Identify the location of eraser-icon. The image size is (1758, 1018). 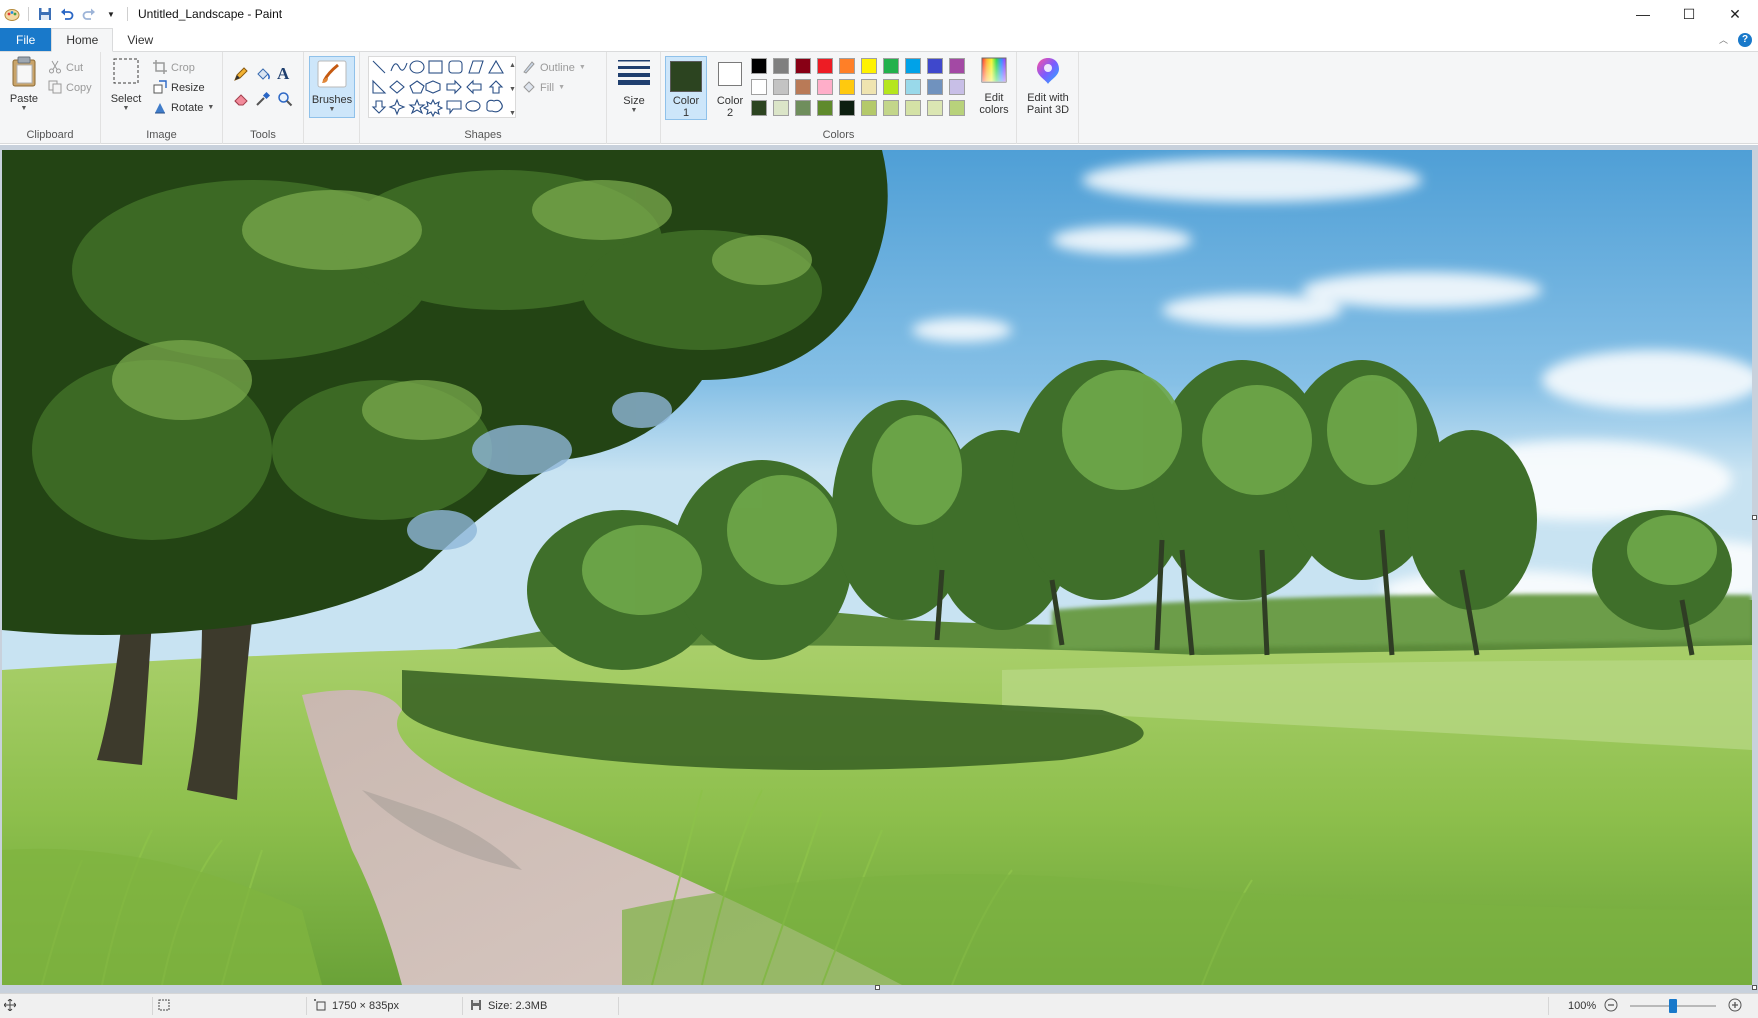
(244, 100).